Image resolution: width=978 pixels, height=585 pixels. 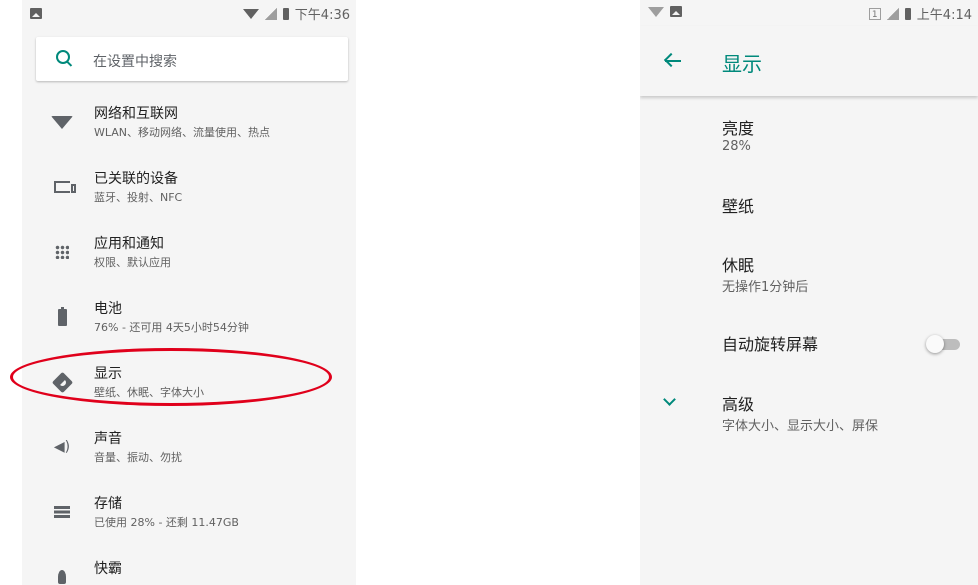 What do you see at coordinates (166, 522) in the screenshot?
I see `settings-item-subtitle: 已使用 28% - 还剩 11.47GB` at bounding box center [166, 522].